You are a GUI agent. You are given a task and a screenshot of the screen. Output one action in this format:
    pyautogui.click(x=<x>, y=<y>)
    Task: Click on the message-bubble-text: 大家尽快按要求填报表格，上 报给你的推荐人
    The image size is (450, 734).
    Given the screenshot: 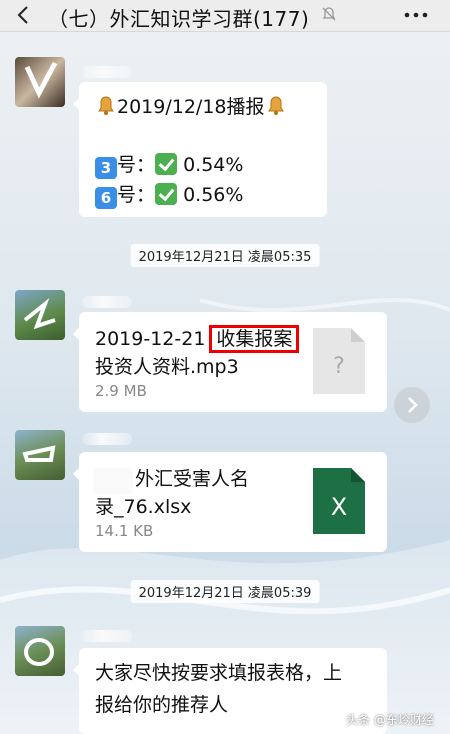 What is the action you would take?
    pyautogui.click(x=230, y=691)
    